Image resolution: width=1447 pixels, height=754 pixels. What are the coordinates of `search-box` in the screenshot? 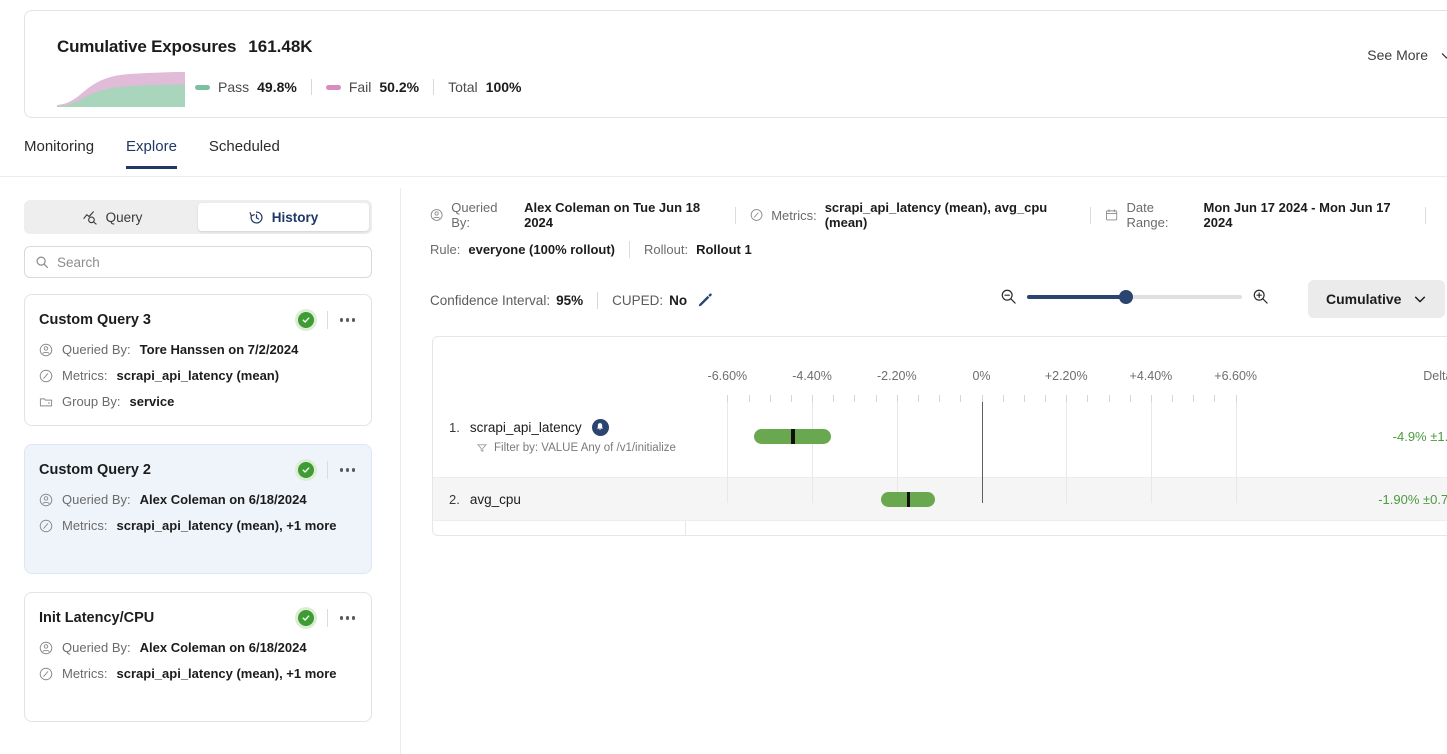 It's located at (198, 262).